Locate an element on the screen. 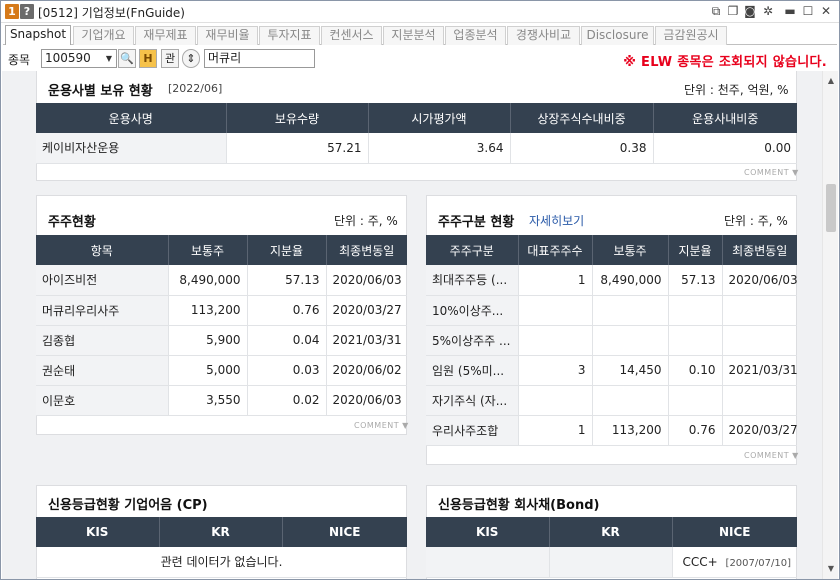 The width and height of the screenshot is (840, 580). vertical-scrollbar: ▲ ▼ is located at coordinates (830, 325).